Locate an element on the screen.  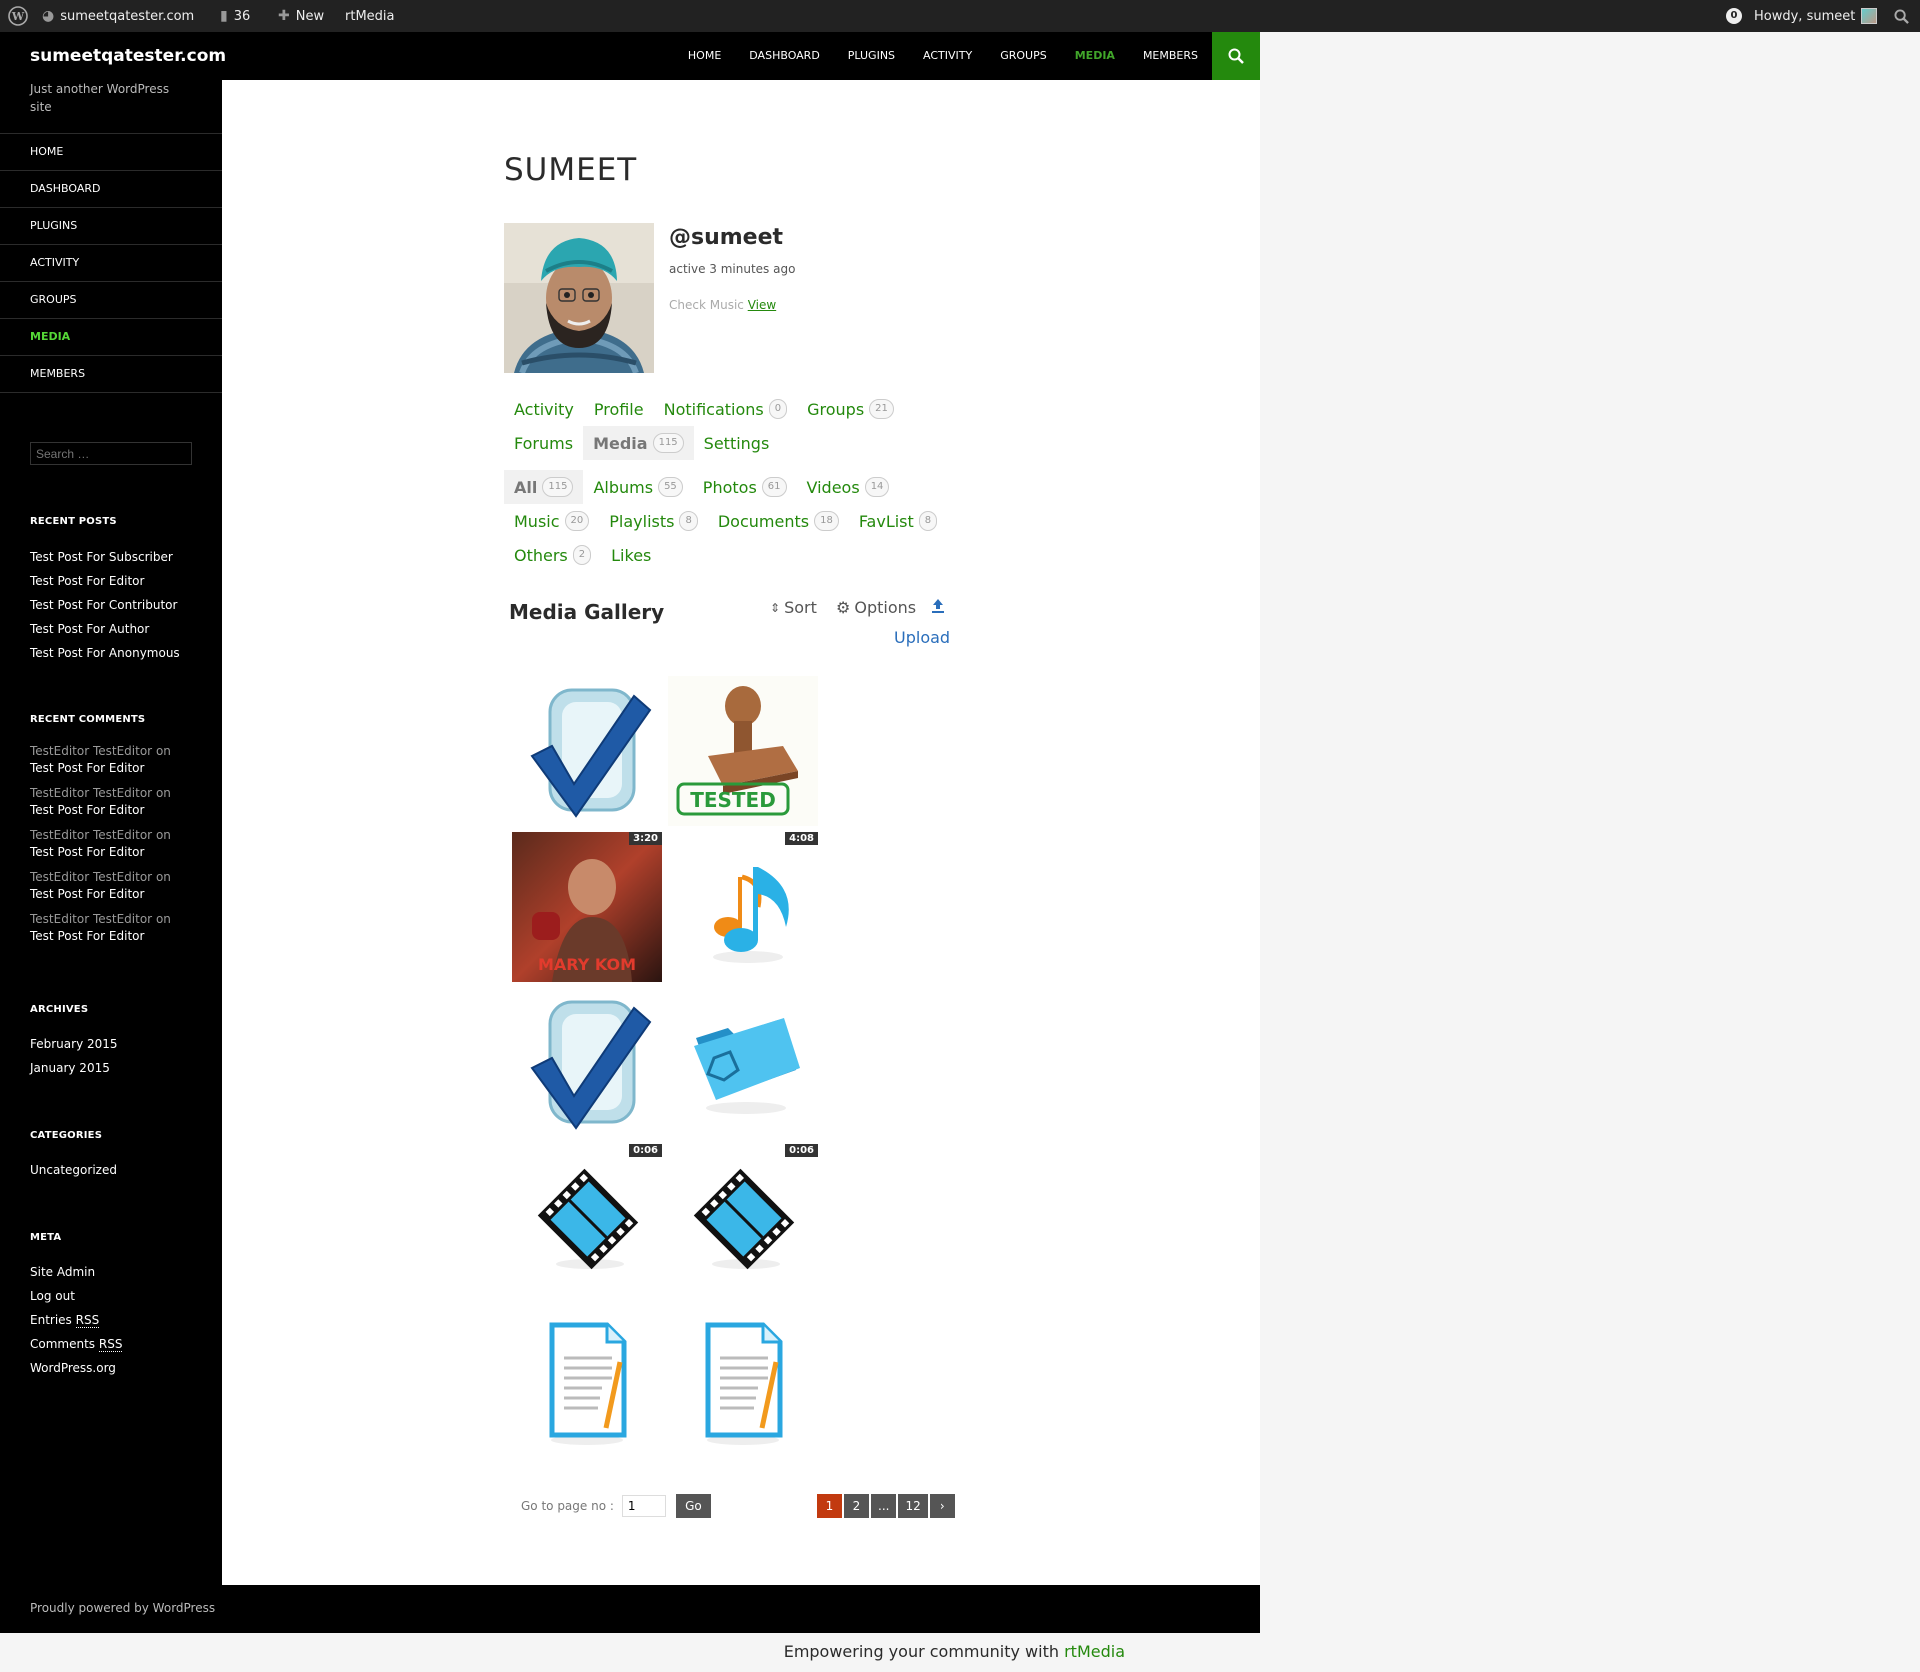
tab-documents: Documents 18 is located at coordinates (778, 521).